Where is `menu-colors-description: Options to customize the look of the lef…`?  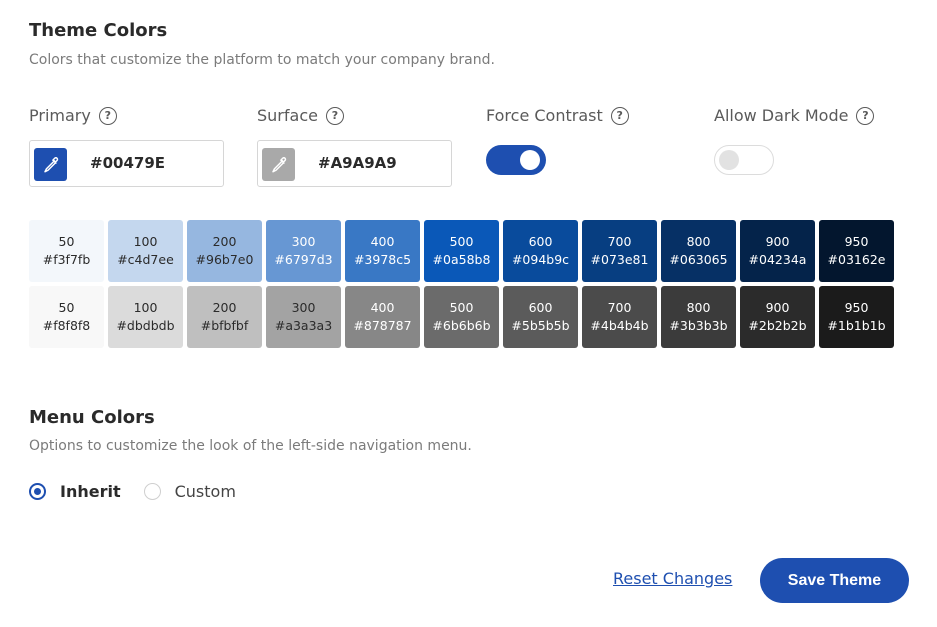 menu-colors-description: Options to customize the look of the lef… is located at coordinates (250, 446).